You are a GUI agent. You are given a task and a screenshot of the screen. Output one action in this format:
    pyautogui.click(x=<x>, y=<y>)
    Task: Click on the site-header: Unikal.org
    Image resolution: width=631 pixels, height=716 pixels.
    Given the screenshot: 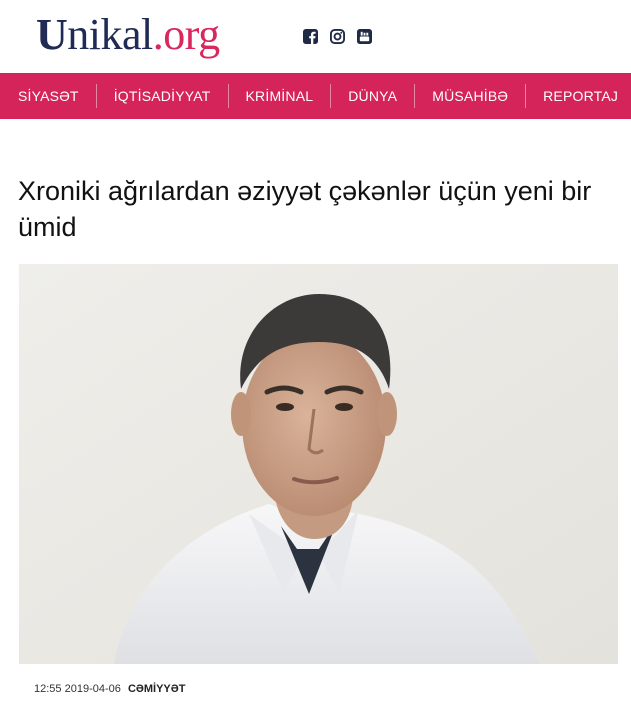 What is the action you would take?
    pyautogui.click(x=315, y=36)
    